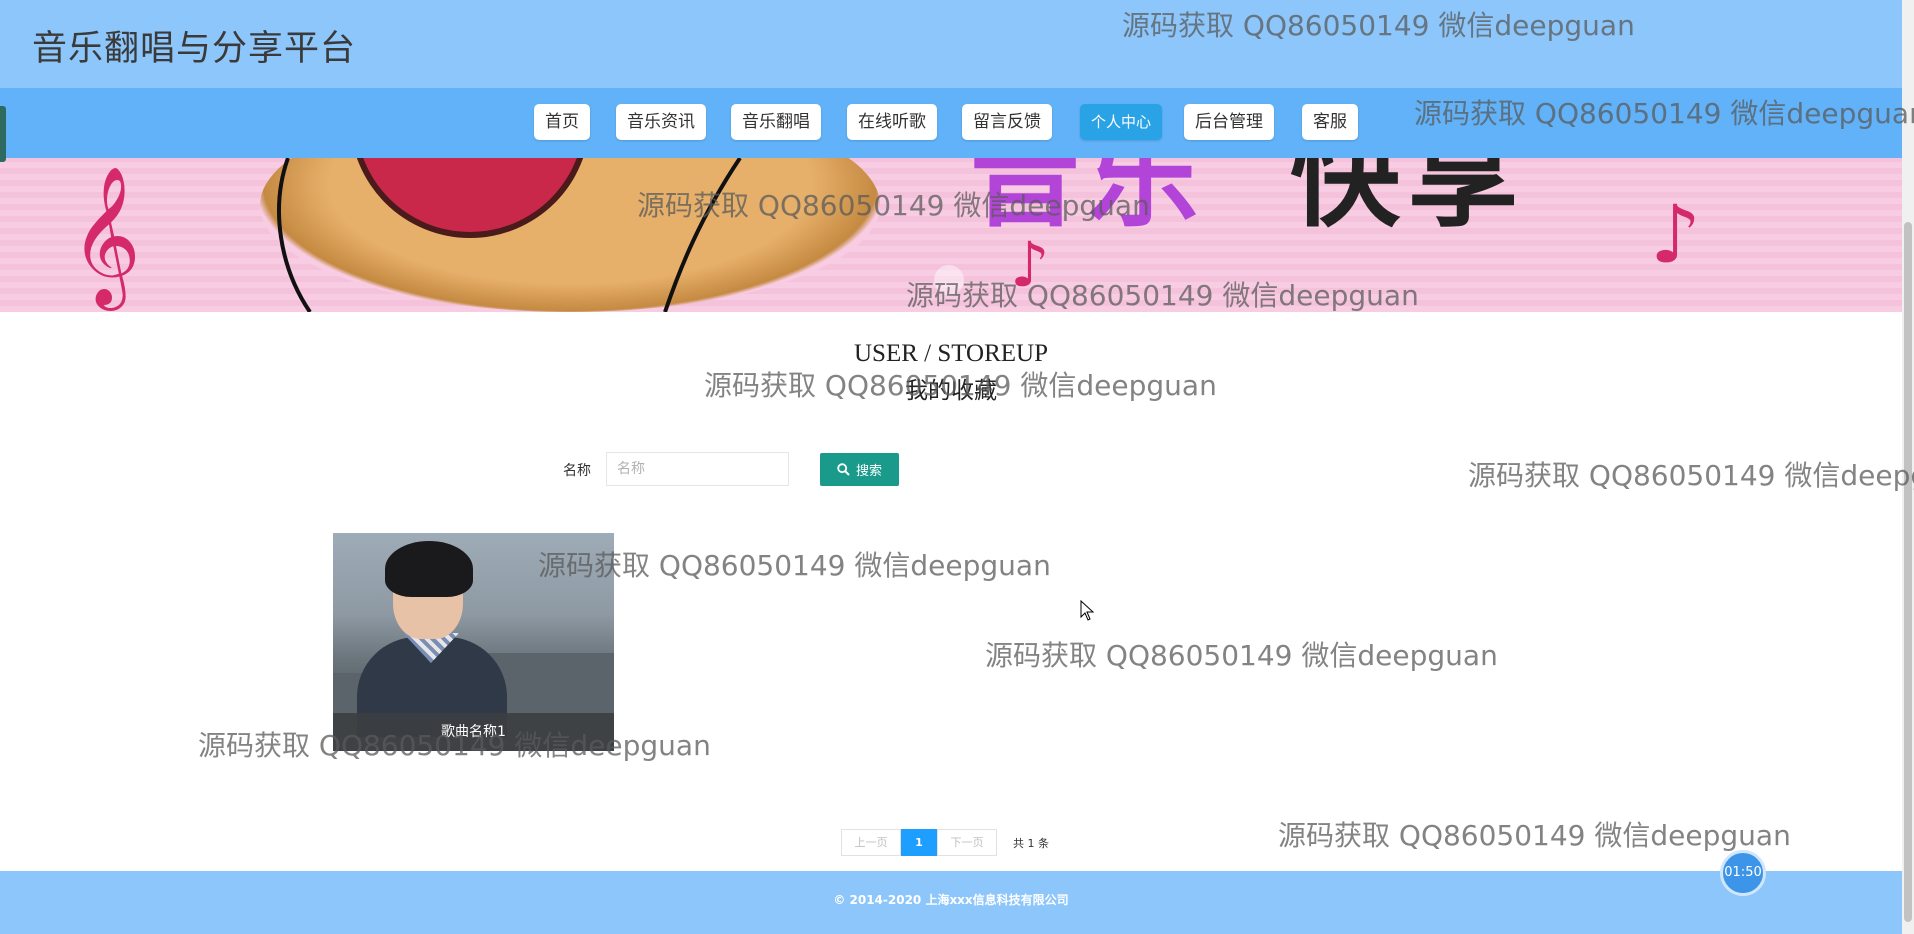  I want to click on site-footer: © 2014-2020 上海xxx信息科技有限公司, so click(951, 902).